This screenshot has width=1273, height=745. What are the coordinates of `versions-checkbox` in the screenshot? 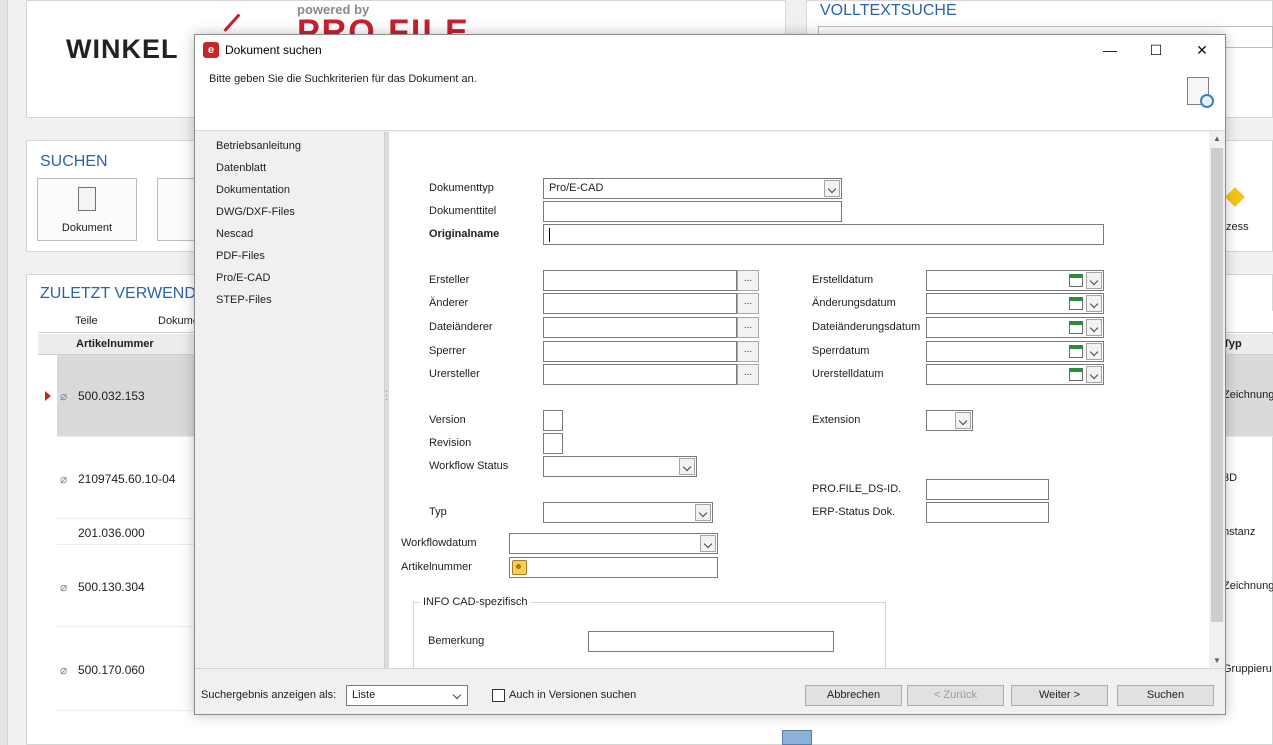 It's located at (498, 695).